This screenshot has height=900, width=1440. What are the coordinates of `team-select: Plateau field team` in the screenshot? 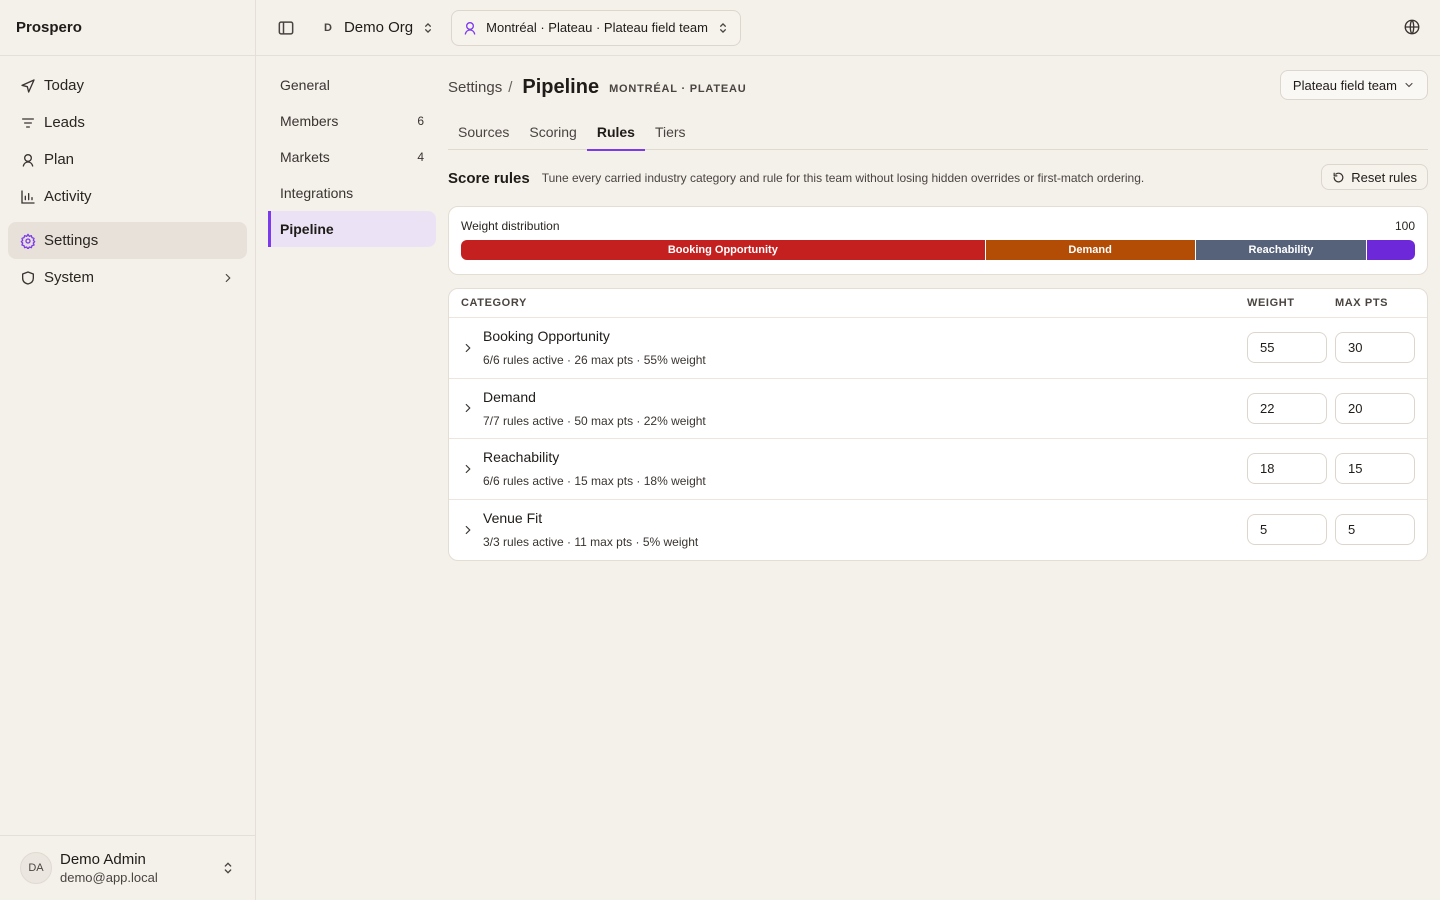 It's located at (1353, 85).